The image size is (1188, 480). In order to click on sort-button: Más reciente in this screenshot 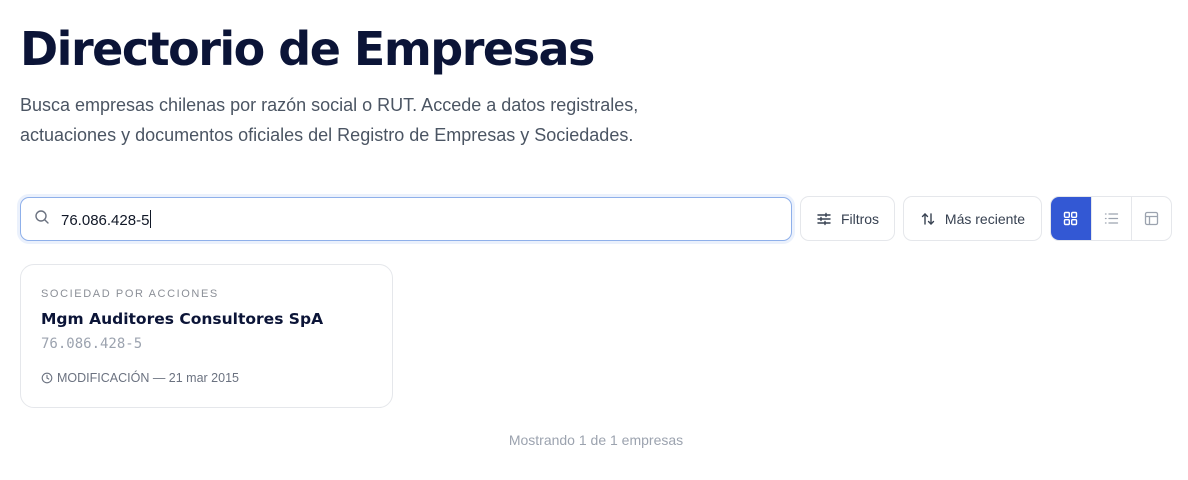, I will do `click(972, 218)`.